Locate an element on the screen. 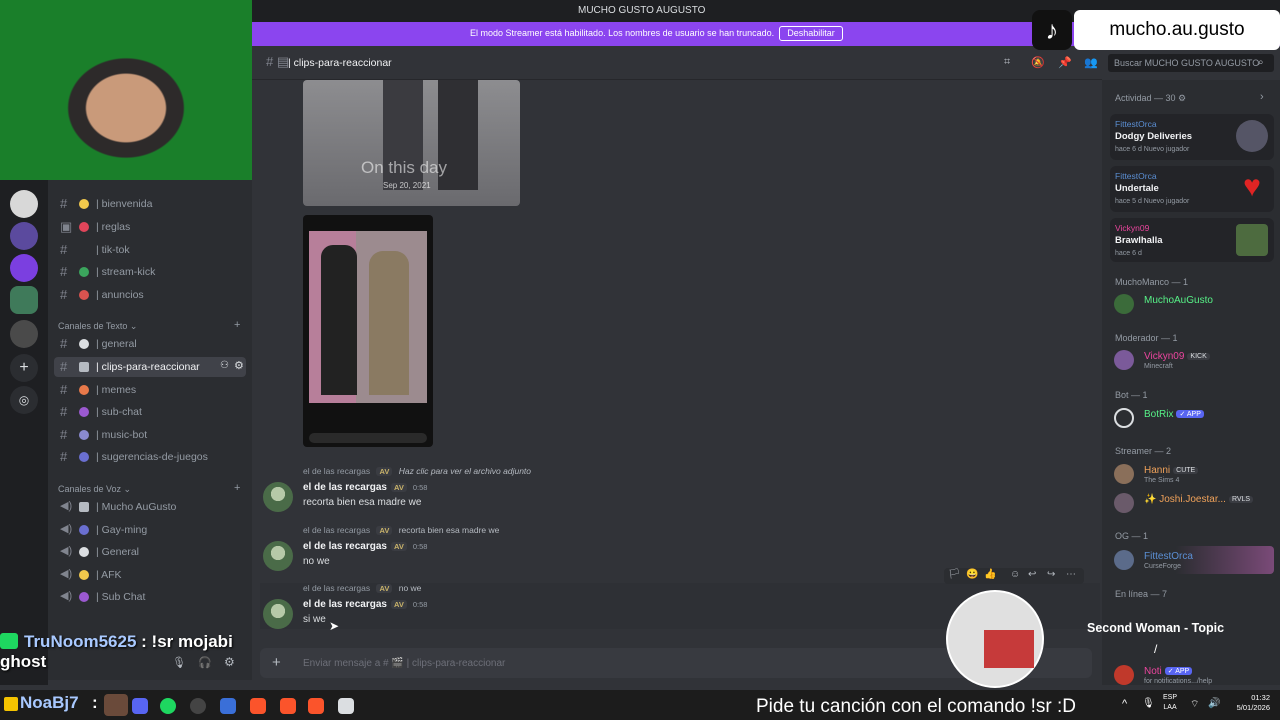 This screenshot has height=720, width=1280. chevron-right-icon: › is located at coordinates (1262, 97).